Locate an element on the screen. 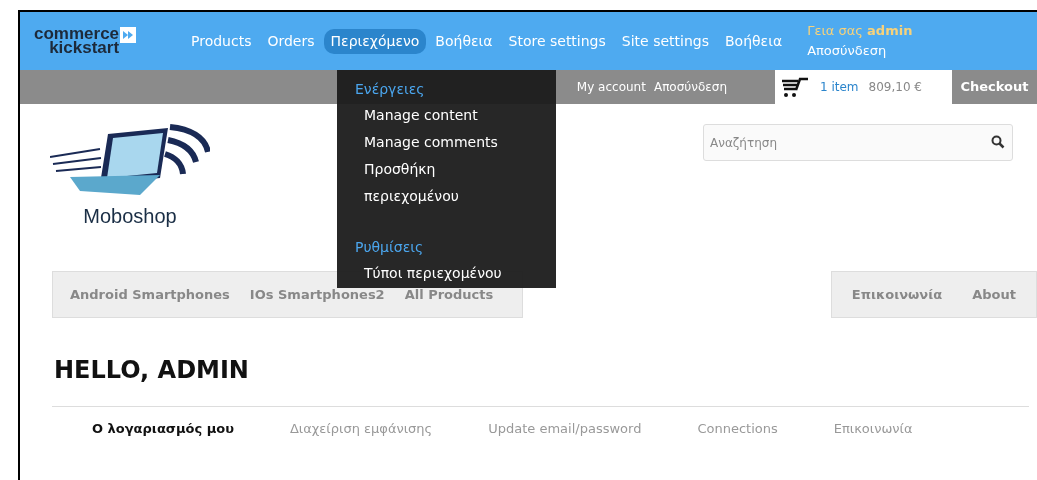 This screenshot has width=1037, height=480. search-icon is located at coordinates (998, 142).